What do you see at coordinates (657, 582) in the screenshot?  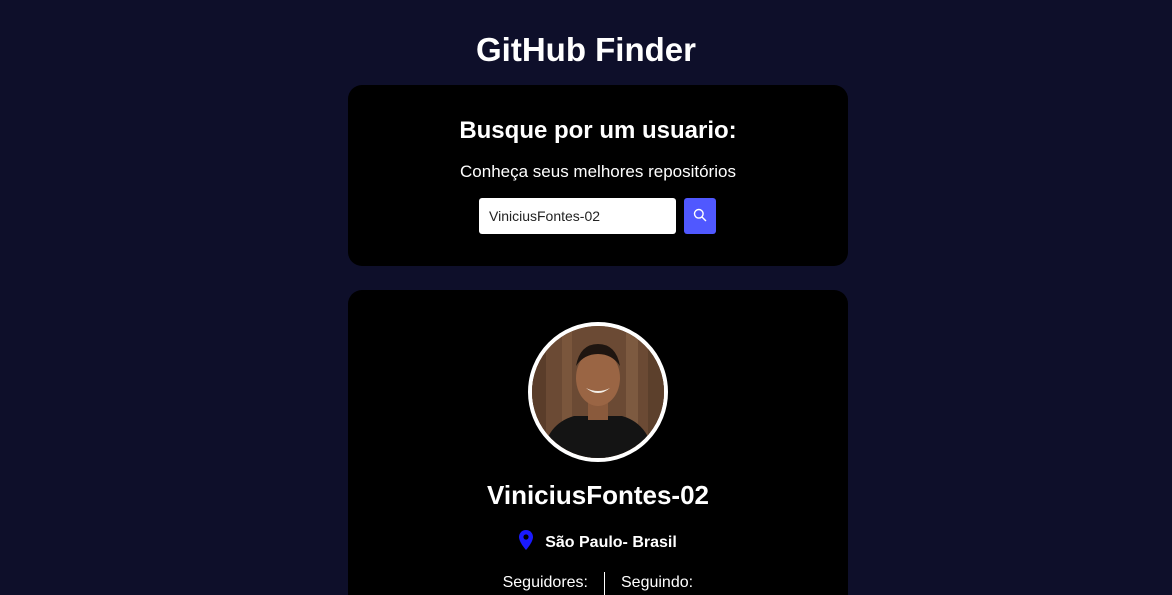 I see `following-label: Seguindo:` at bounding box center [657, 582].